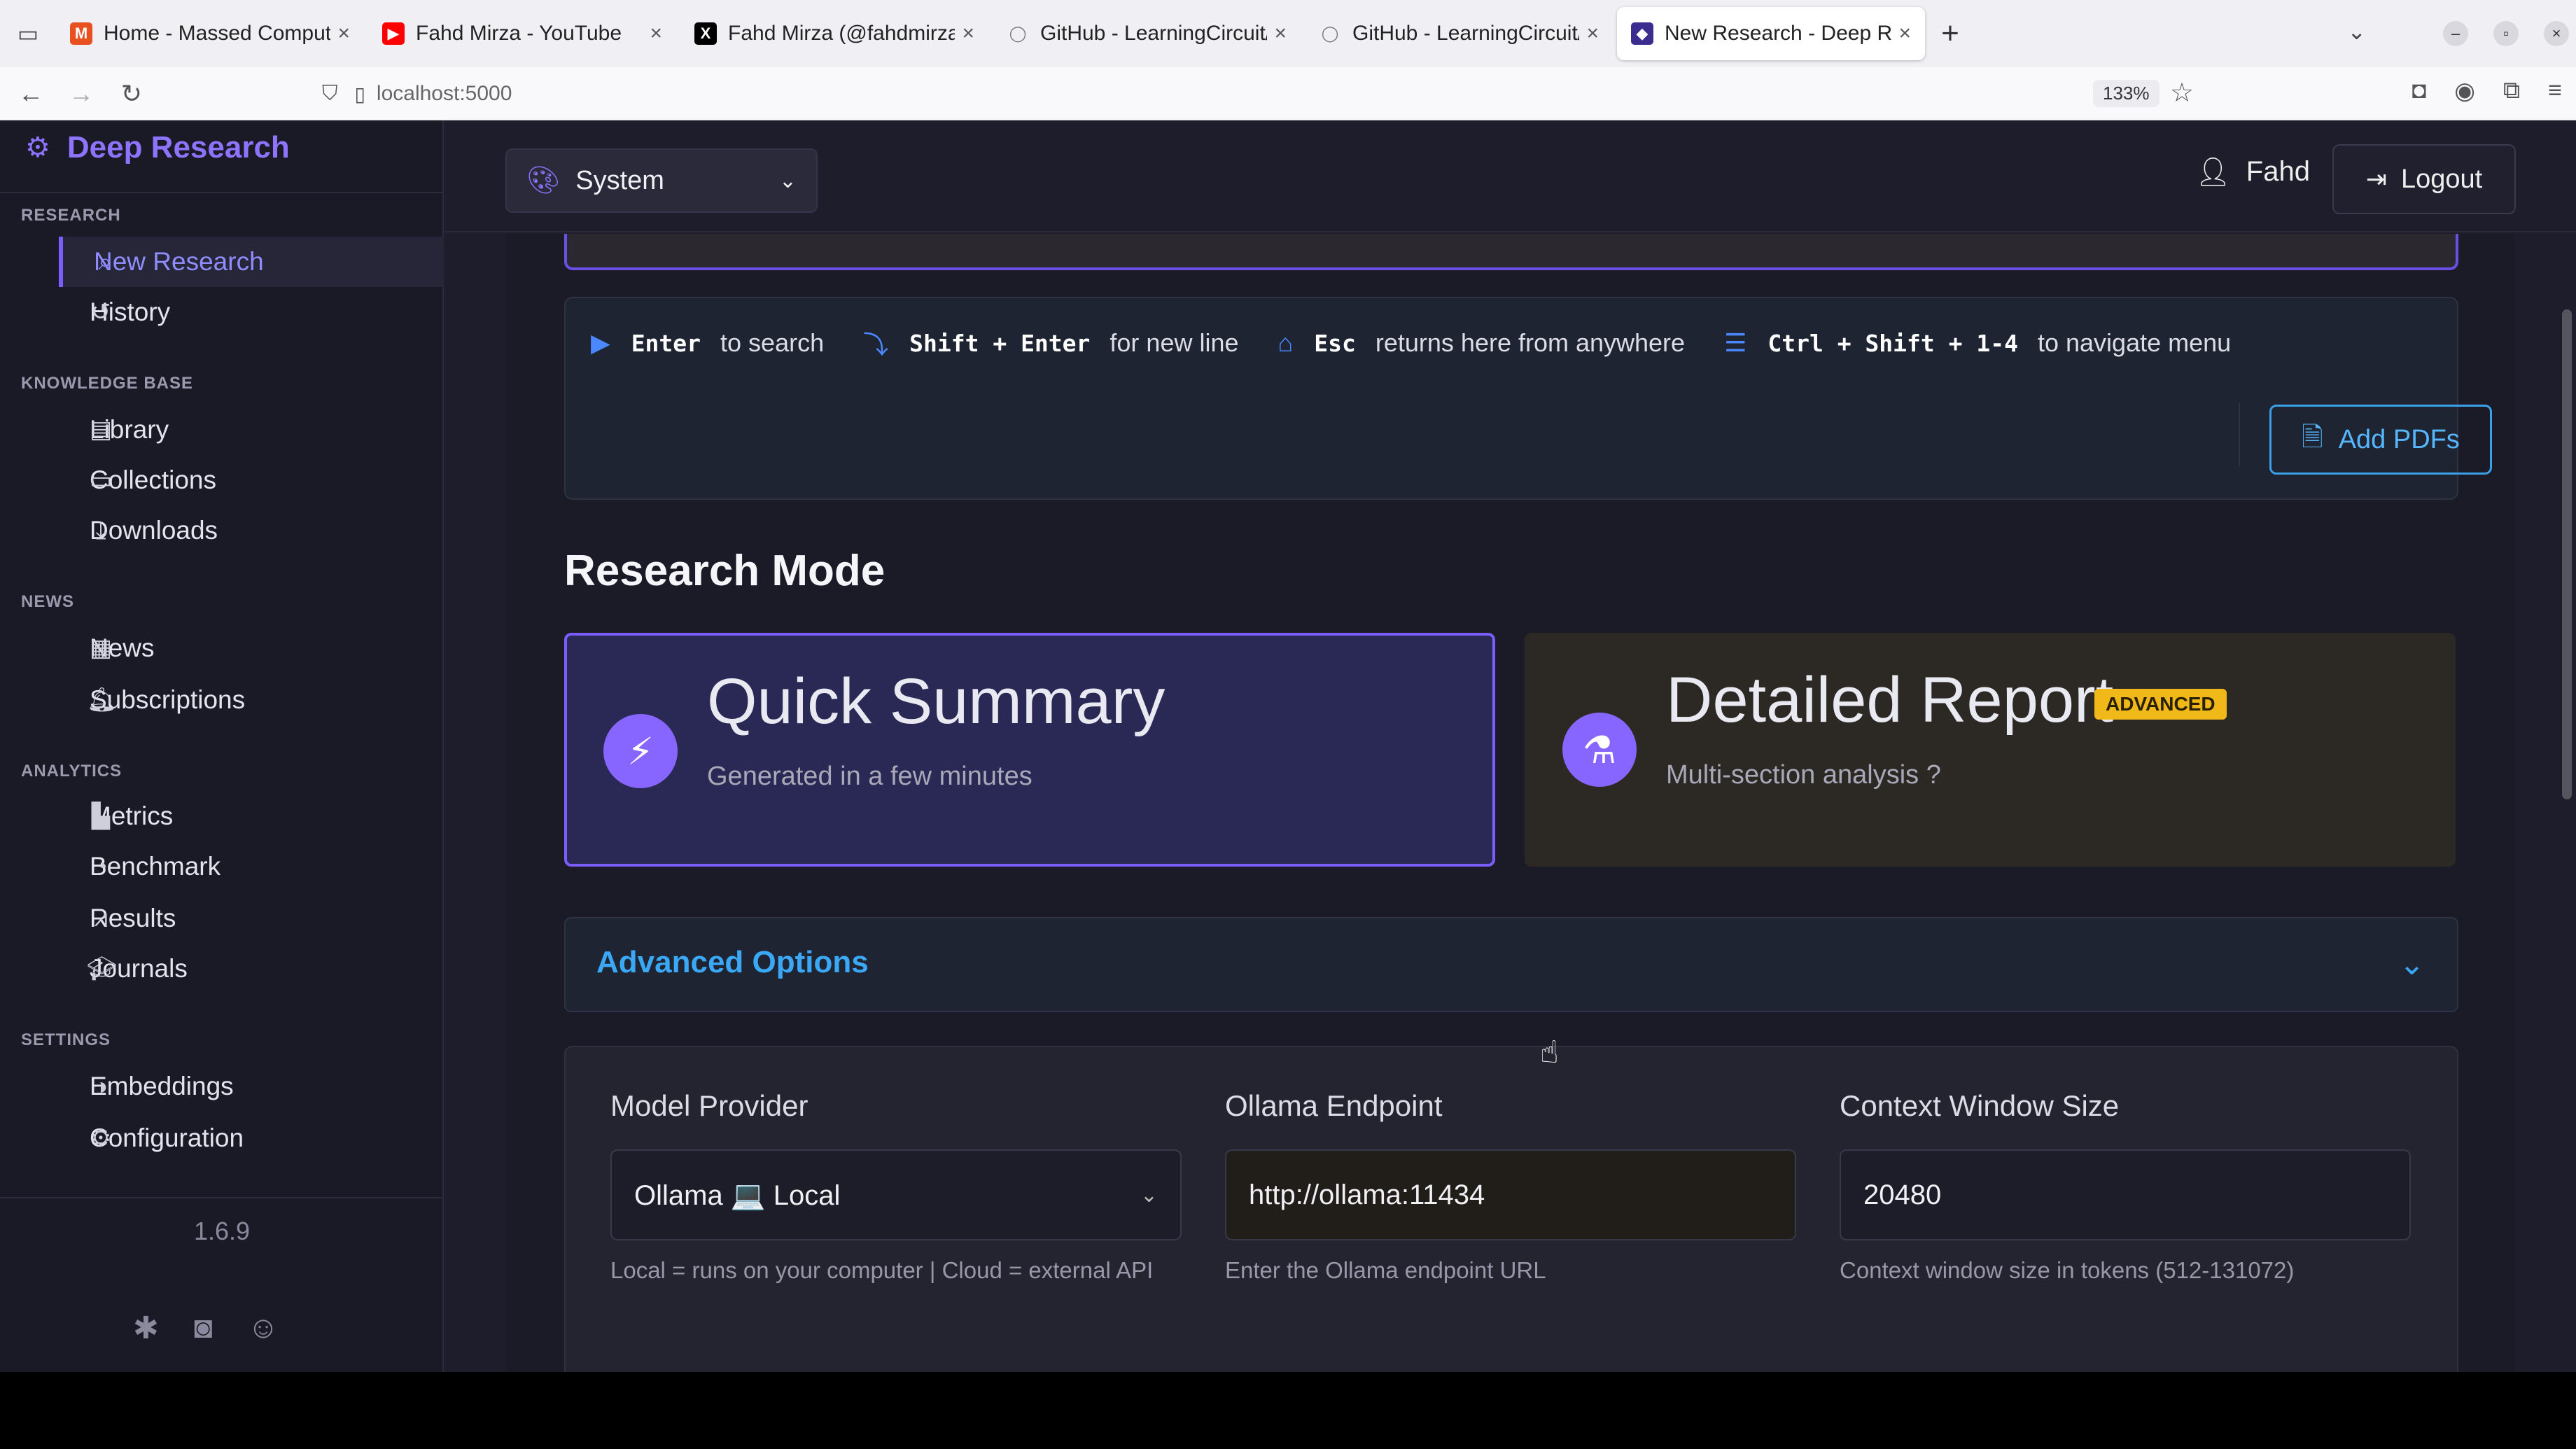 Image resolution: width=2576 pixels, height=1449 pixels. What do you see at coordinates (131, 93) in the screenshot?
I see `reload-icon: ↻` at bounding box center [131, 93].